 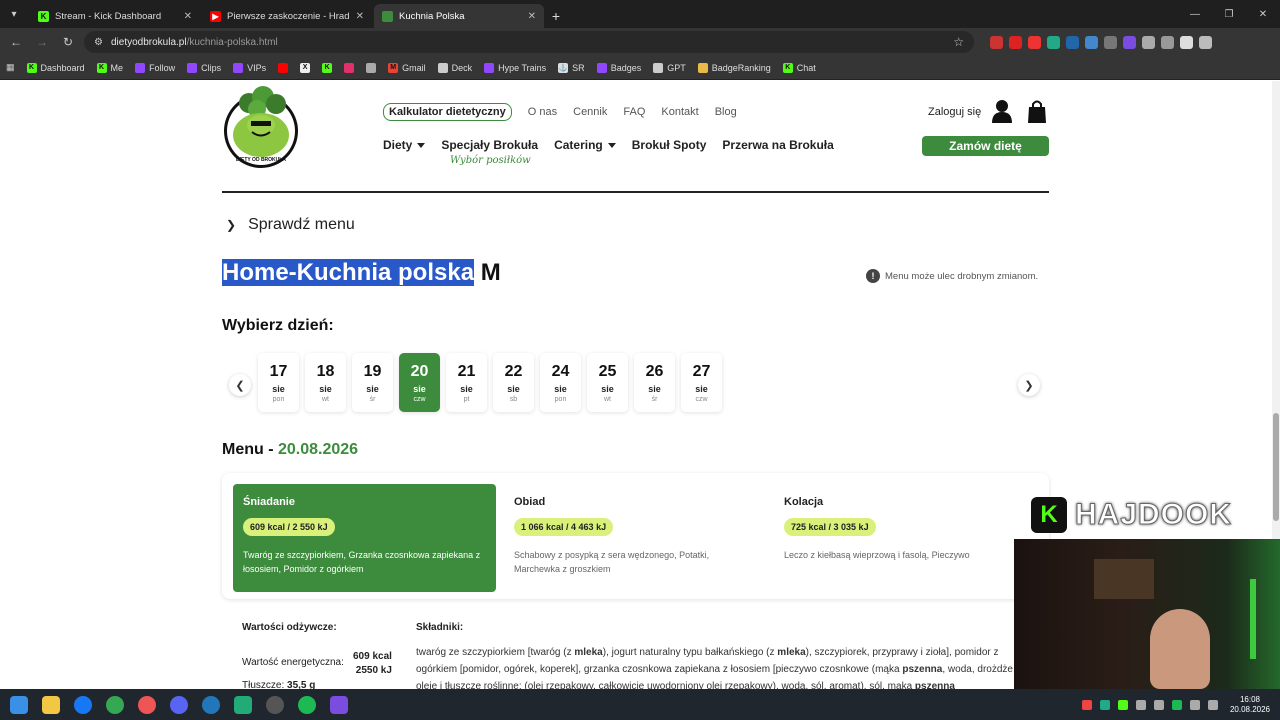 I want to click on nav-catering: Catering, so click(x=585, y=145).